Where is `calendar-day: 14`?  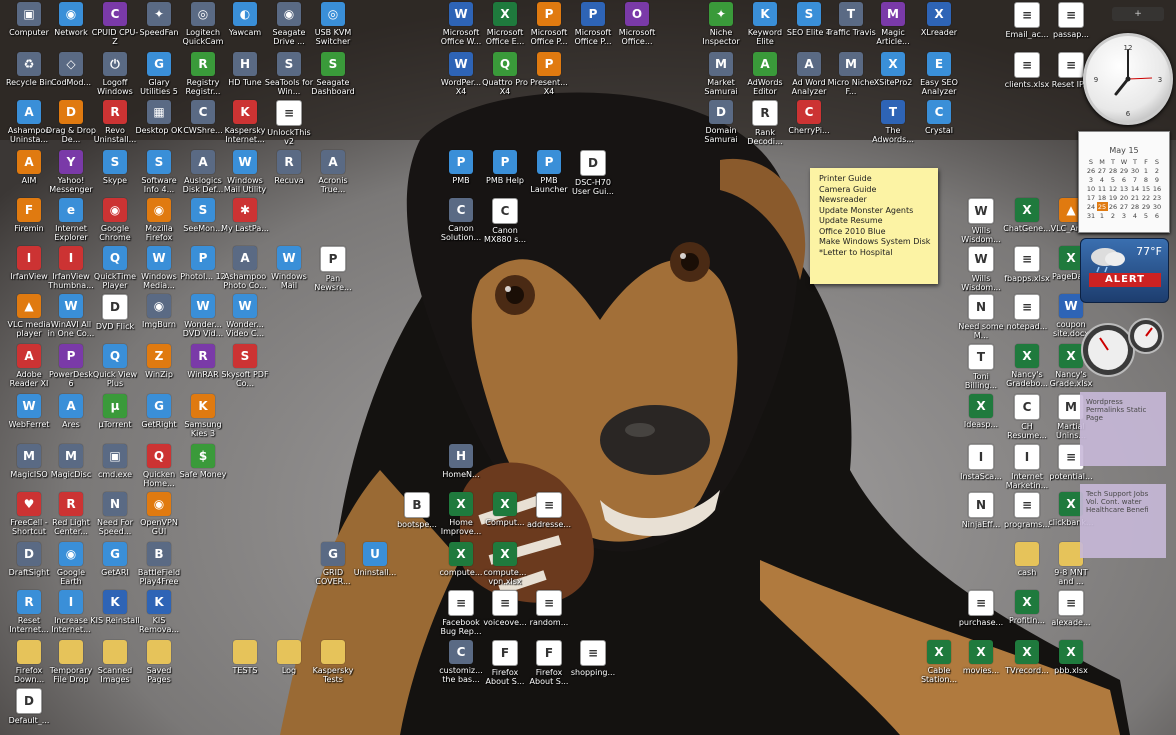 calendar-day: 14 is located at coordinates (1135, 188).